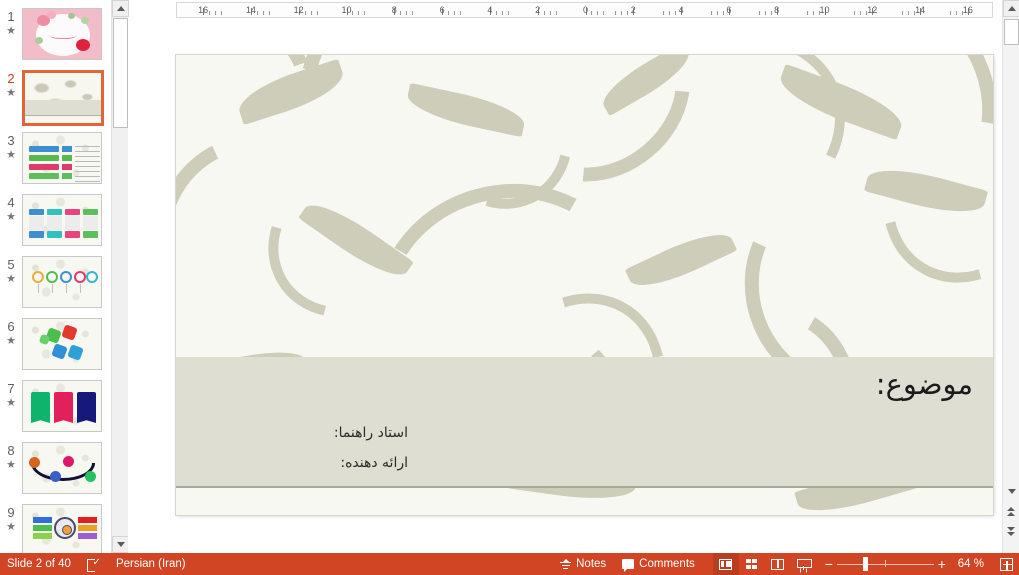  Describe the element at coordinates (442, 10) in the screenshot. I see `ruler-label: 6` at that location.